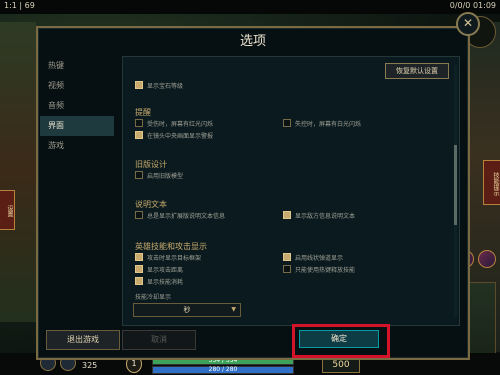 The height and width of the screenshot is (375, 500). I want to click on sidebar-item-video: 视频, so click(77, 86).